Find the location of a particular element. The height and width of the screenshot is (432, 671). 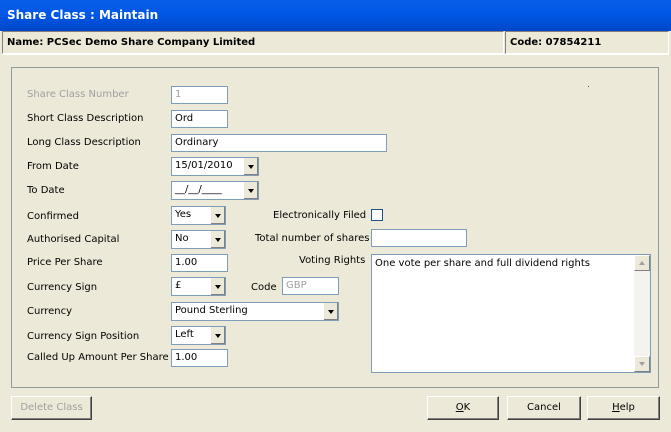

title-bar: Share Class : Maintain is located at coordinates (335, 15).